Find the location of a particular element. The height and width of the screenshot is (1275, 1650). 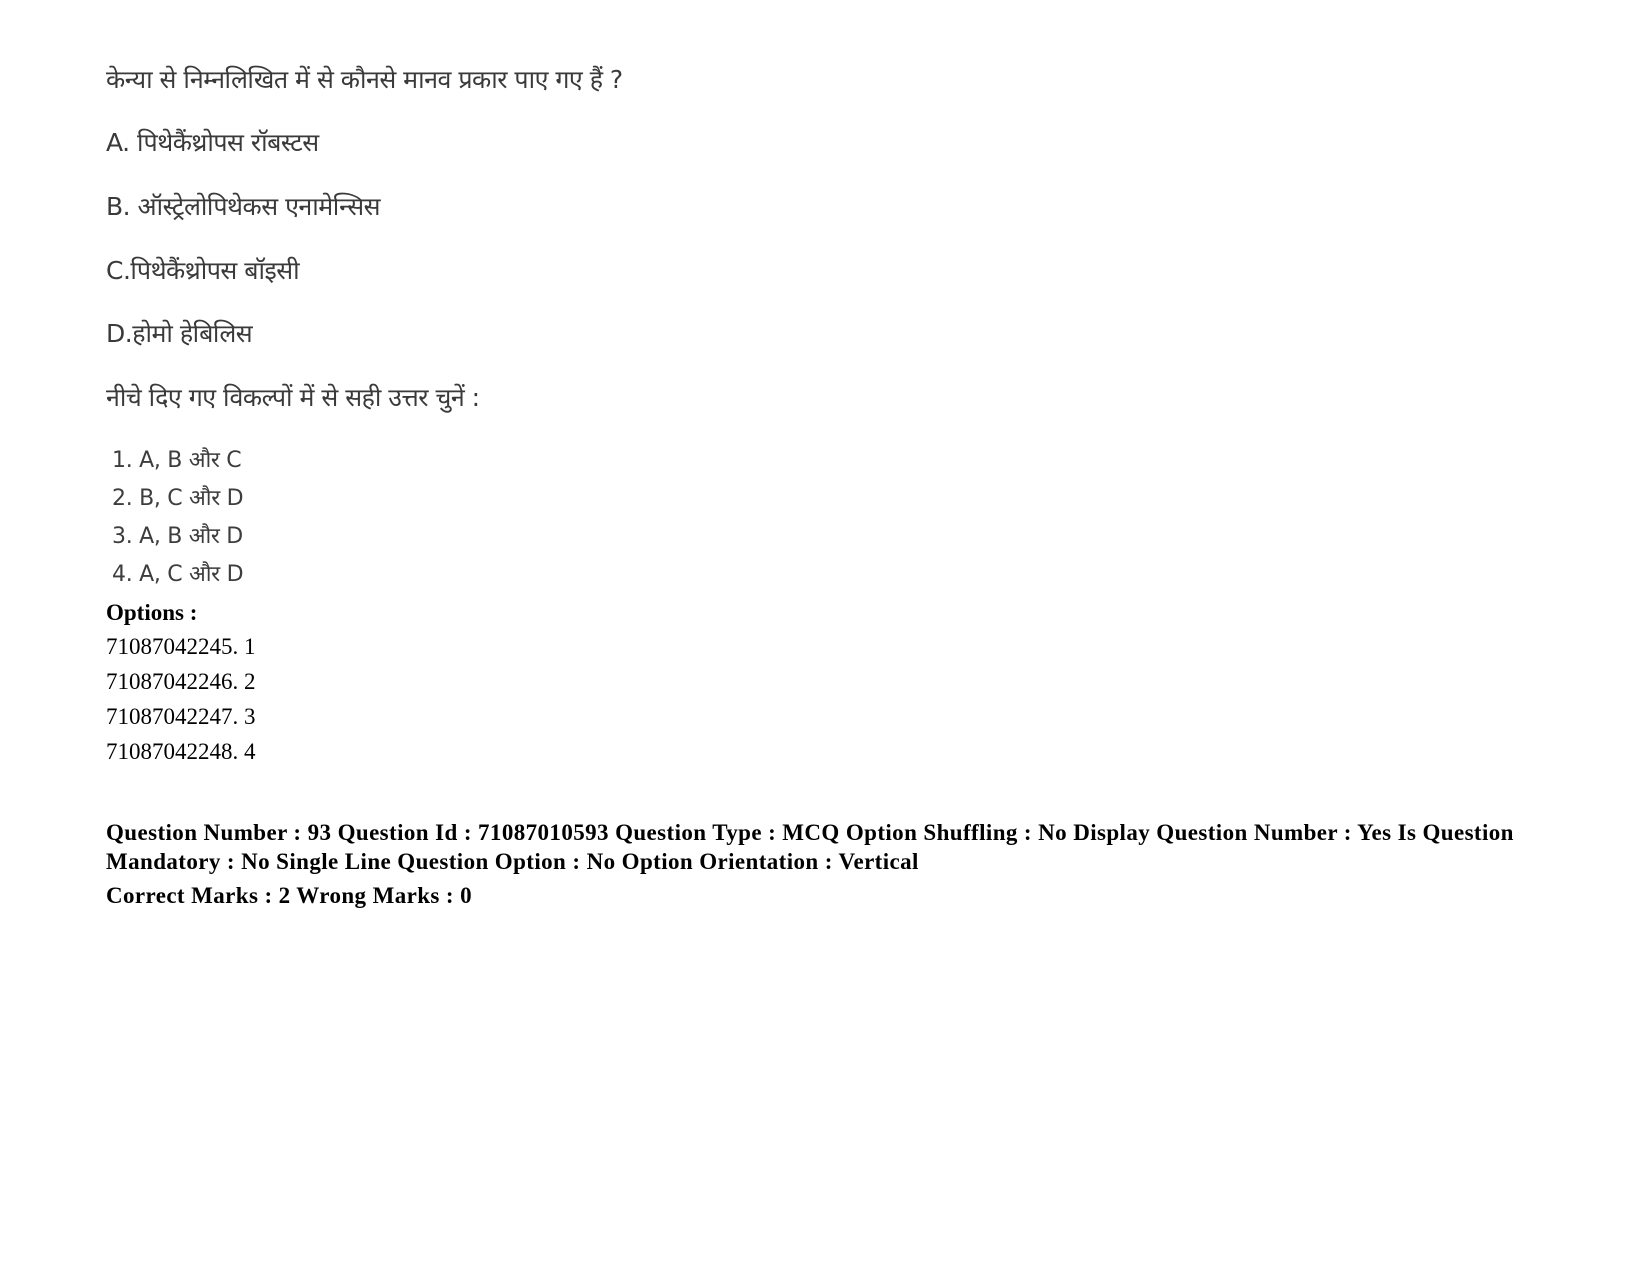

marks-info: Correct Marks : 2 Wrong Marks : 0 is located at coordinates (289, 895).